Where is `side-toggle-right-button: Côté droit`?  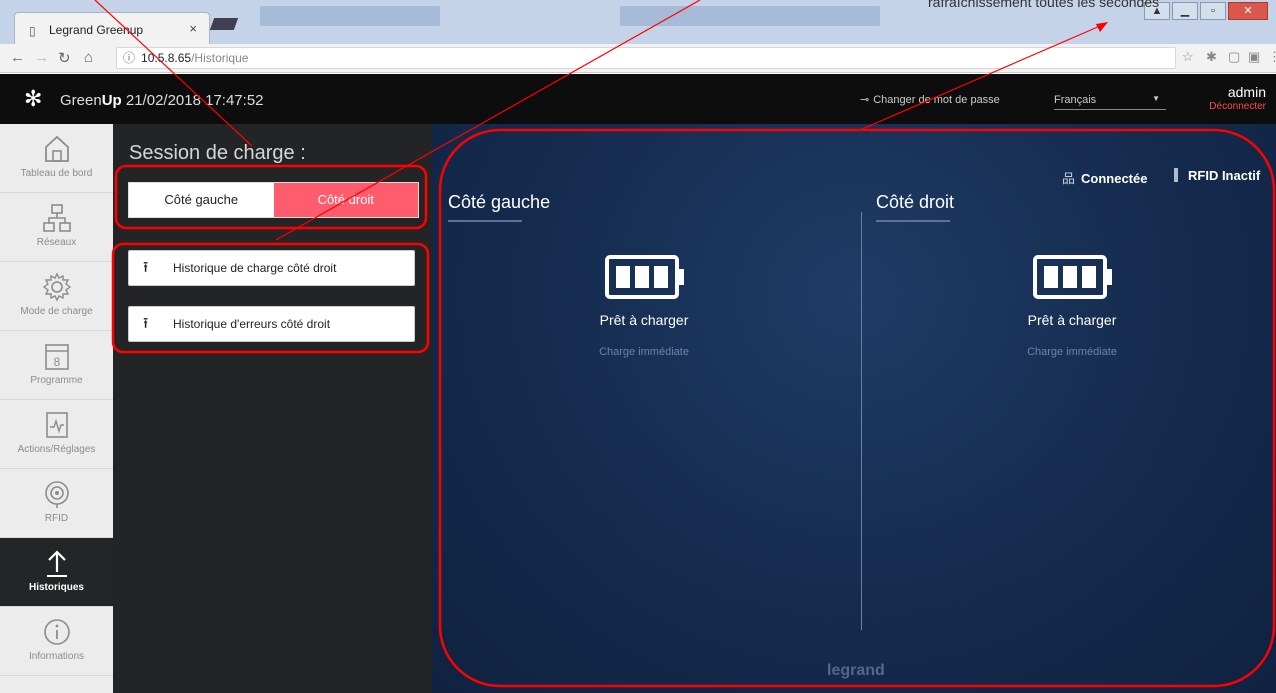 side-toggle-right-button: Côté droit is located at coordinates (345, 200).